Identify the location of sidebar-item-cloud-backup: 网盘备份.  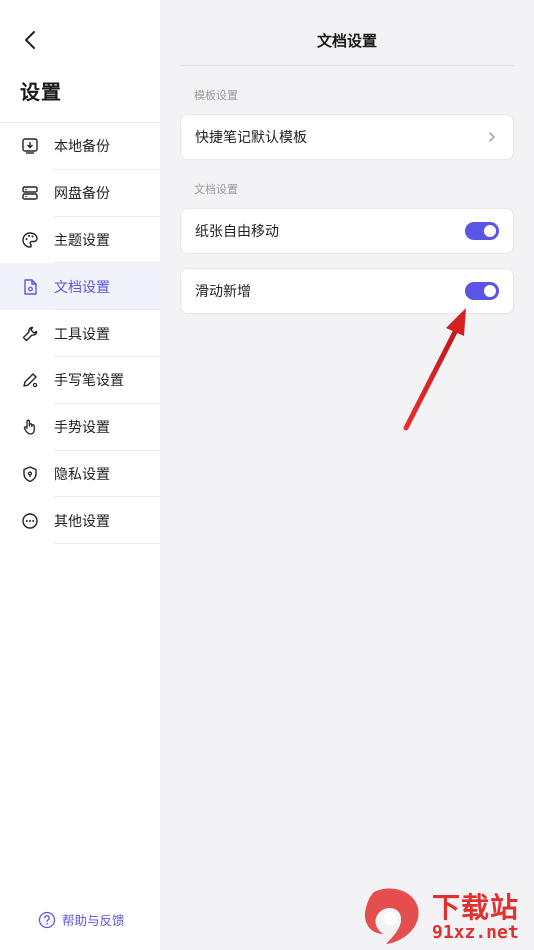
(80, 193).